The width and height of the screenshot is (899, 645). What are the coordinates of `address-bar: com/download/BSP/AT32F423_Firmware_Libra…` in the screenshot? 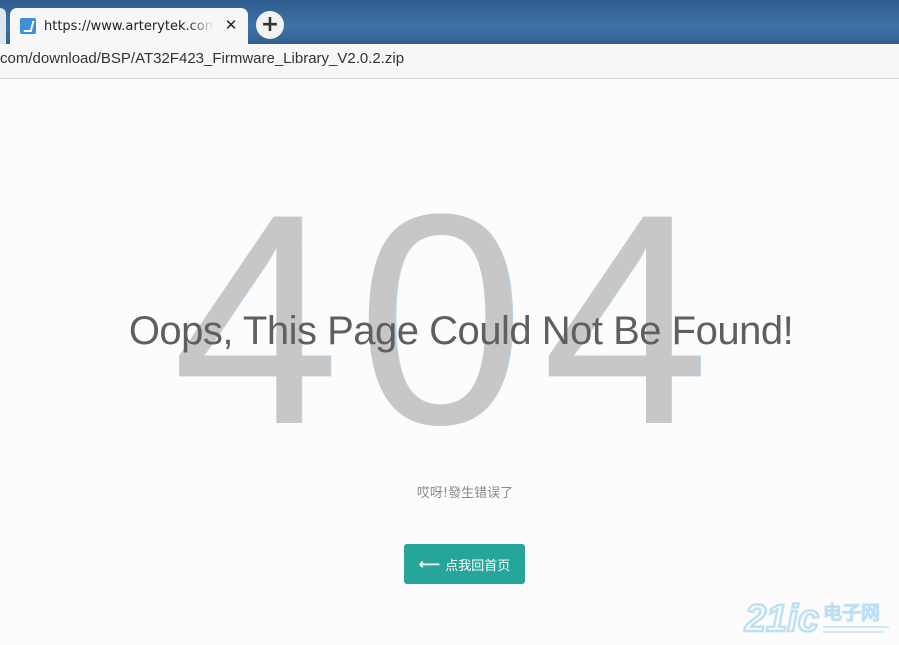 It's located at (449, 61).